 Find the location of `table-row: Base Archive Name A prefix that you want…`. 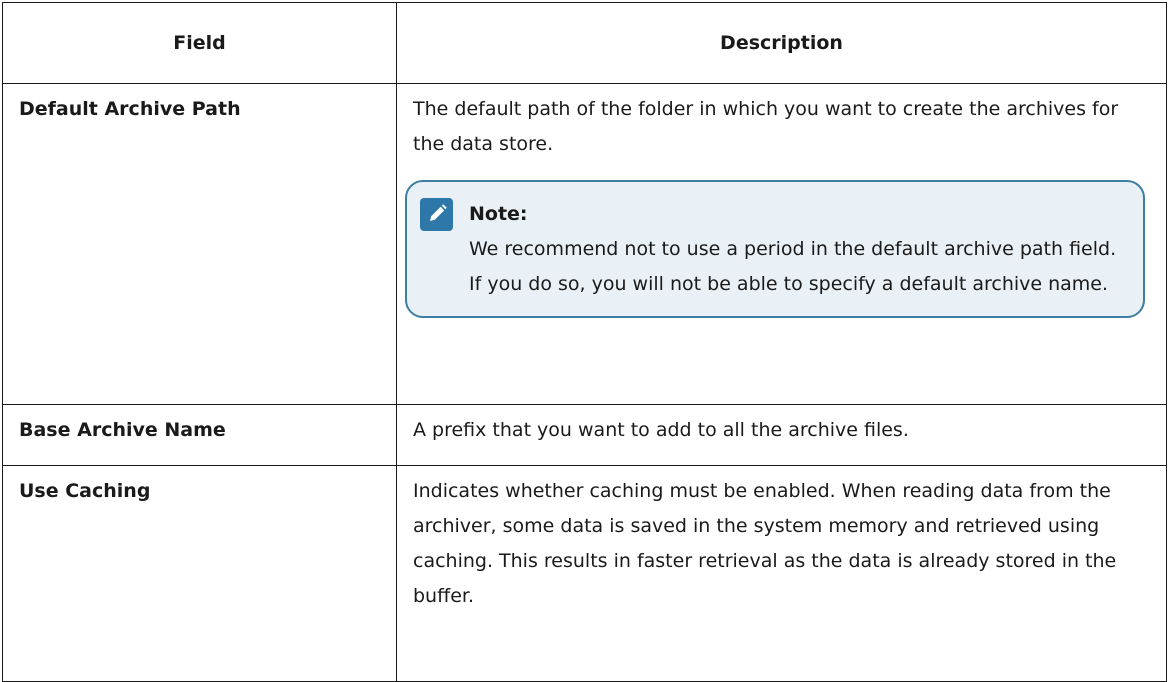

table-row: Base Archive Name A prefix that you want… is located at coordinates (584, 435).